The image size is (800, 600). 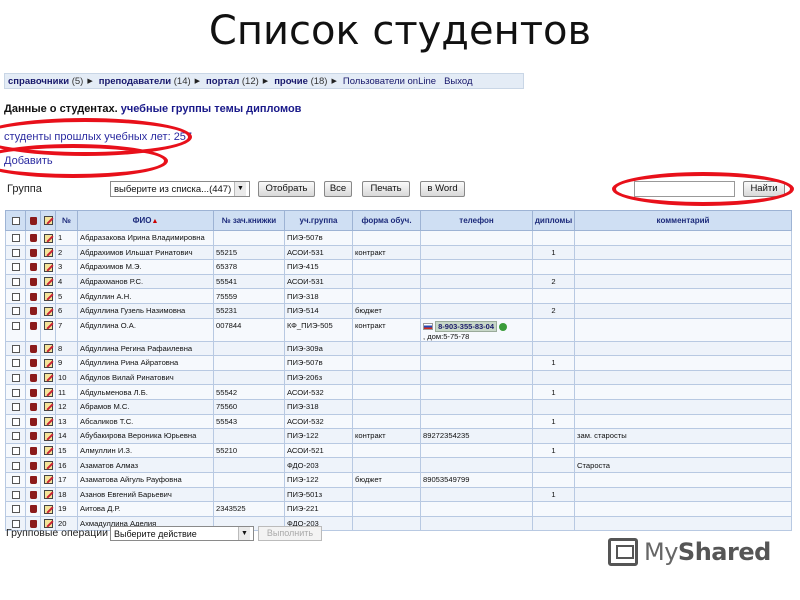 I want to click on col-name: ФИО▲, so click(x=145, y=220).